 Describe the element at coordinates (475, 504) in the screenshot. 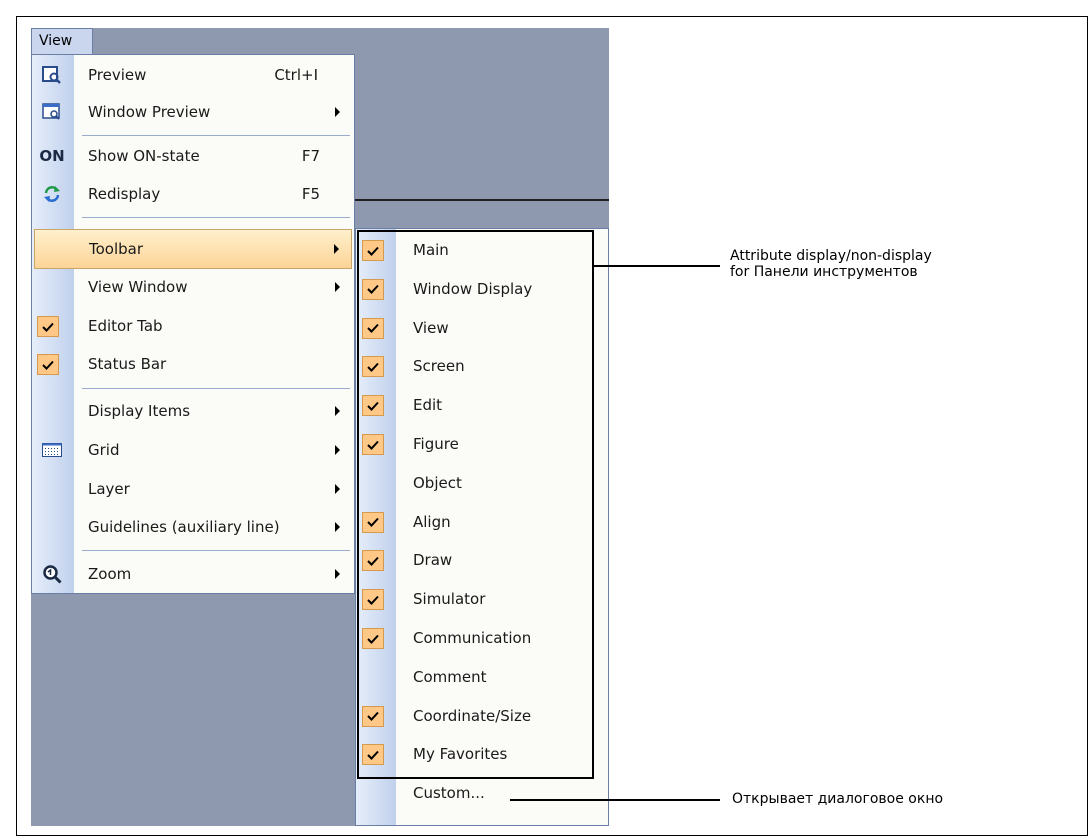

I see `toolbar-items-callout-box` at that location.